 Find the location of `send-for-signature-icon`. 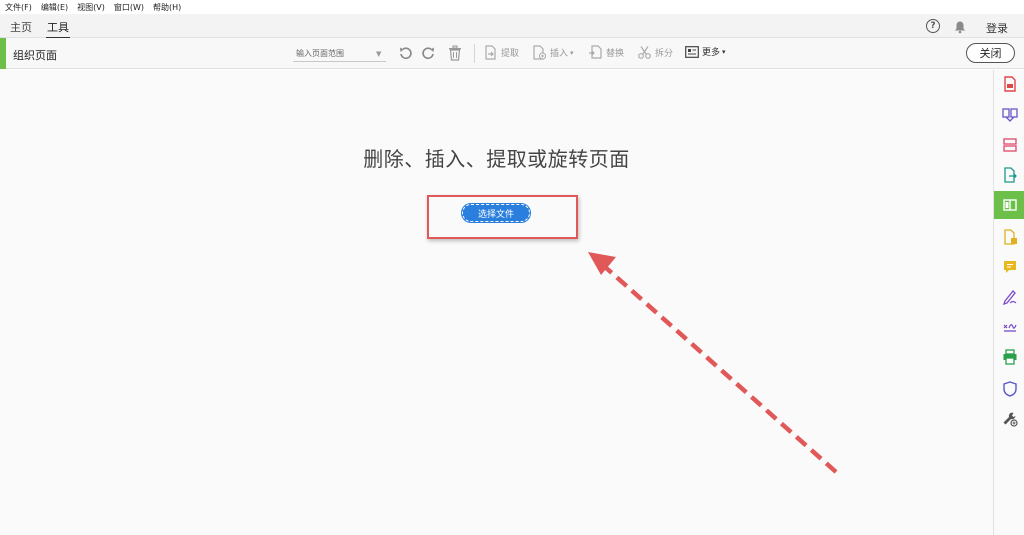

send-for-signature-icon is located at coordinates (1009, 327).